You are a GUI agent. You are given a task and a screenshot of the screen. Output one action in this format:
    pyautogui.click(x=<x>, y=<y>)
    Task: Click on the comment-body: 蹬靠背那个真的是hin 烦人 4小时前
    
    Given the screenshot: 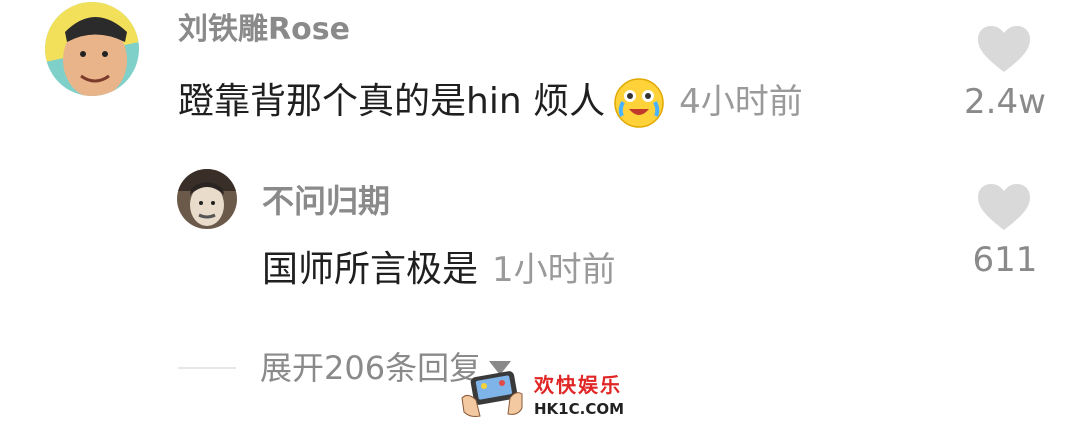 What is the action you would take?
    pyautogui.click(x=490, y=102)
    